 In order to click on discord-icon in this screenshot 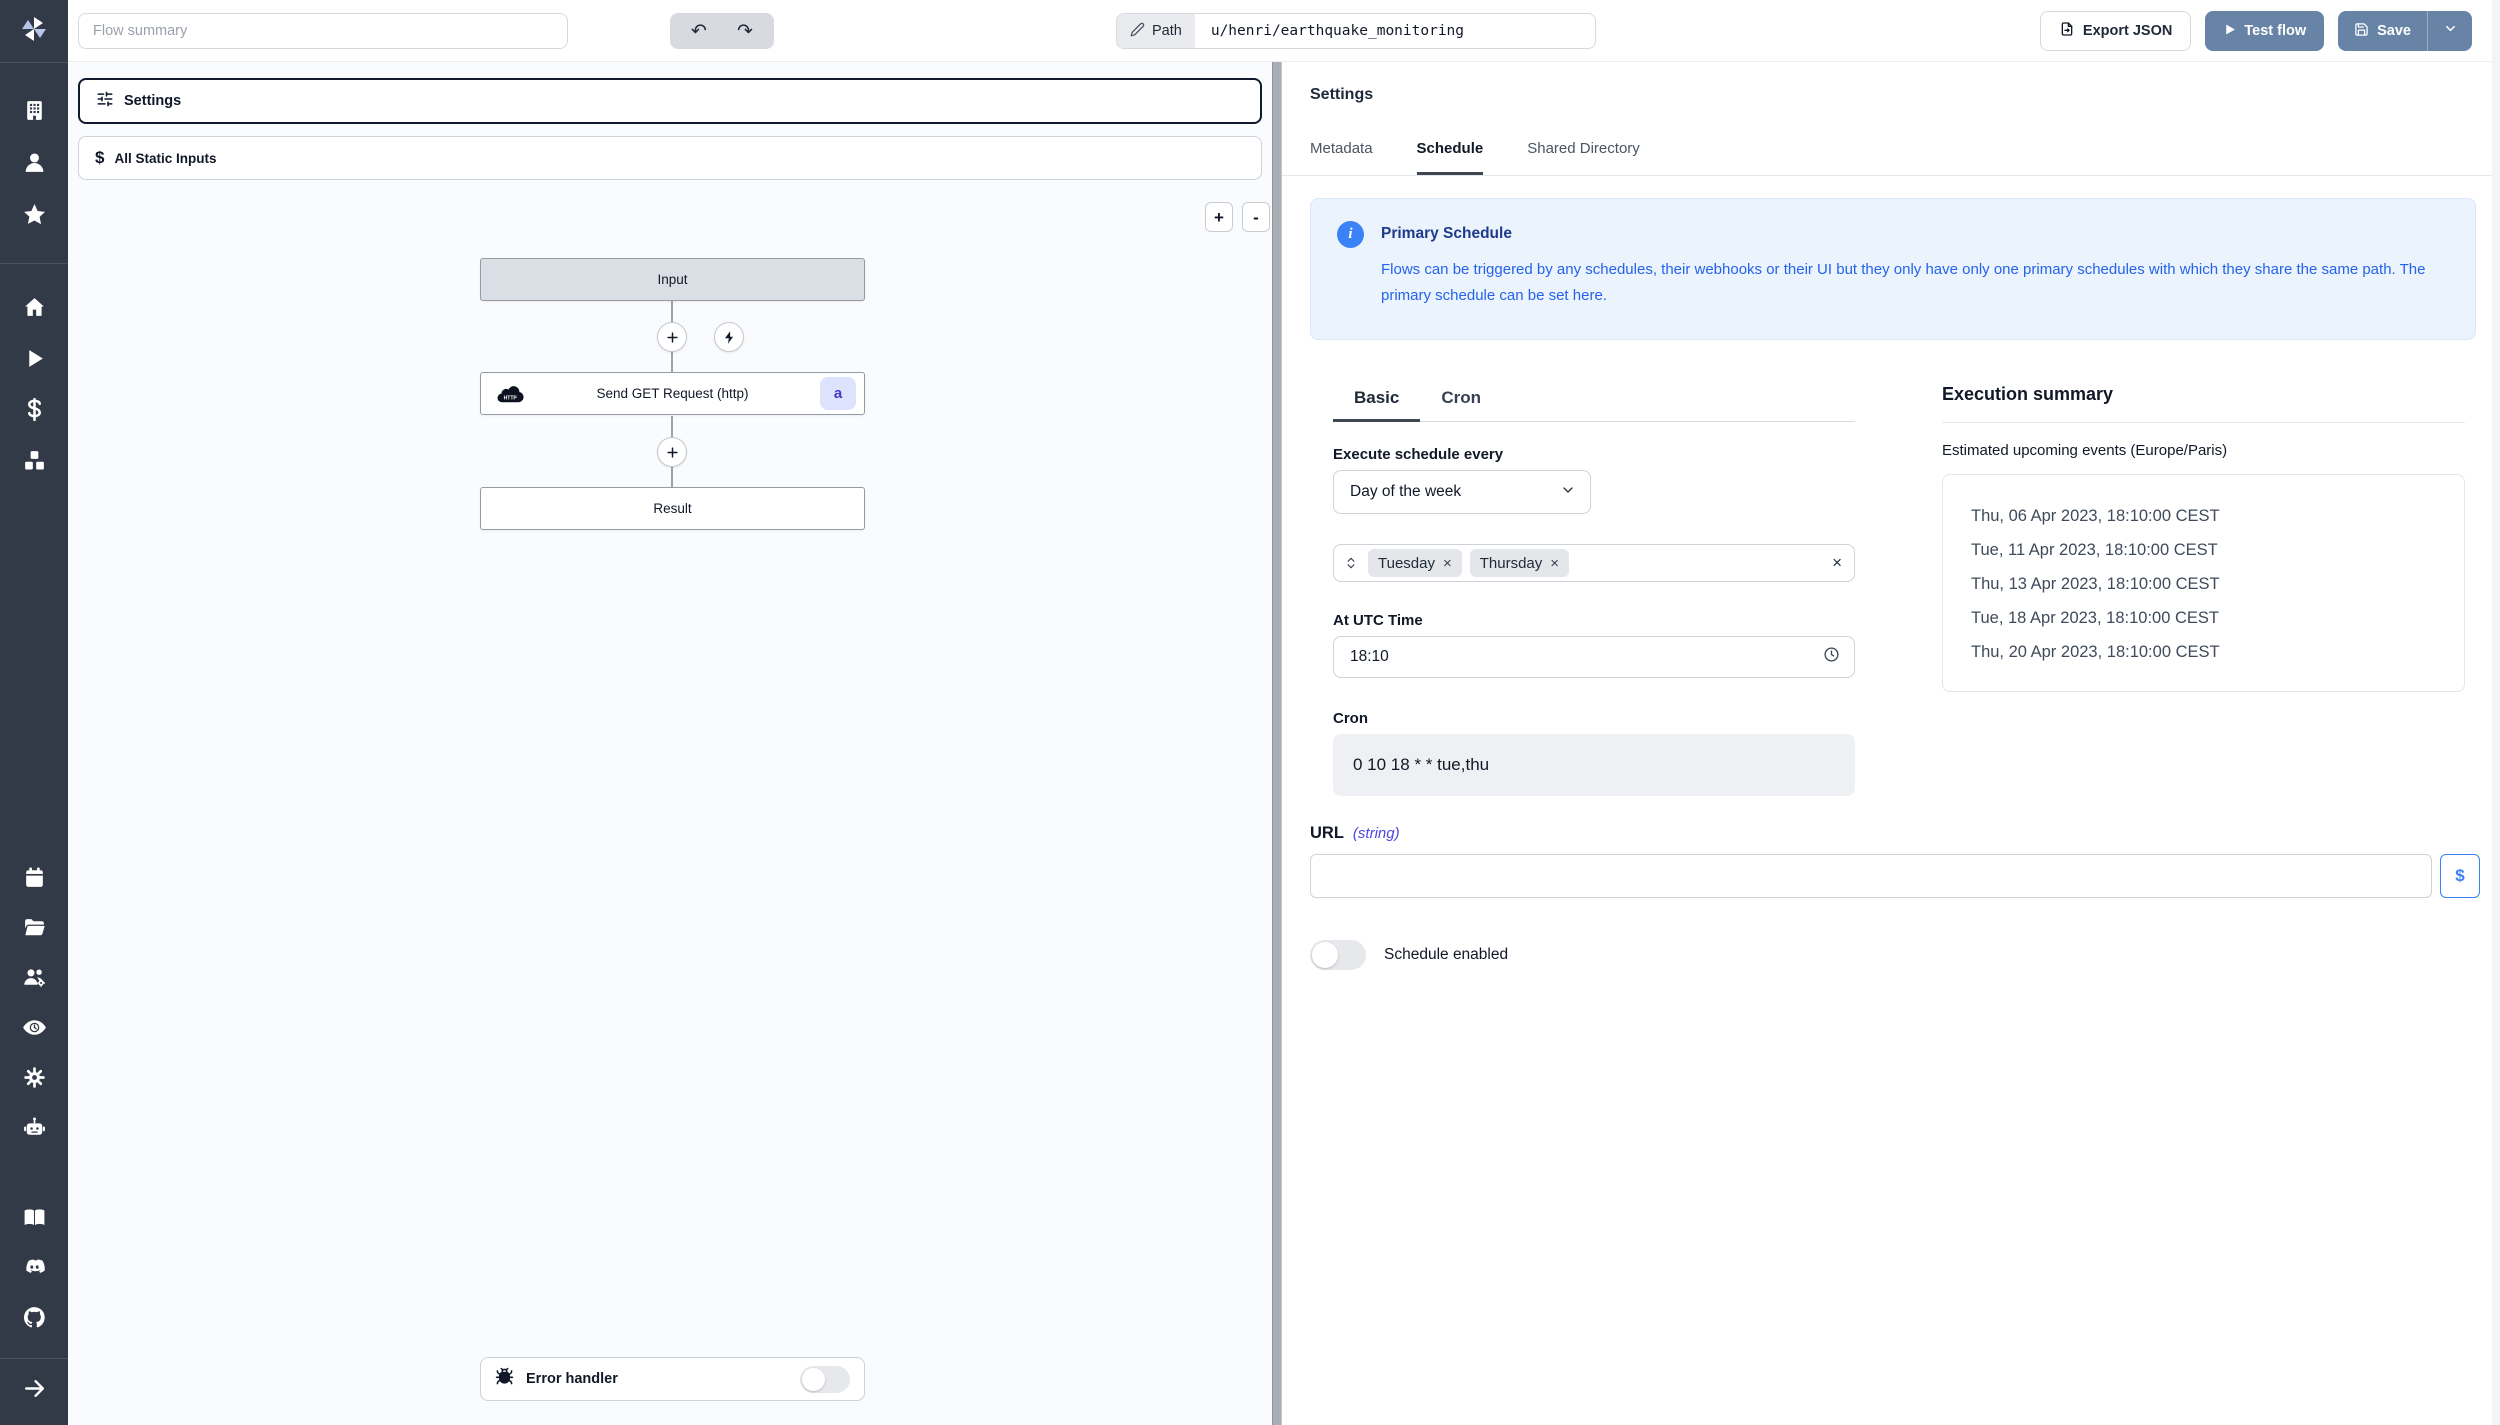, I will do `click(34, 1270)`.